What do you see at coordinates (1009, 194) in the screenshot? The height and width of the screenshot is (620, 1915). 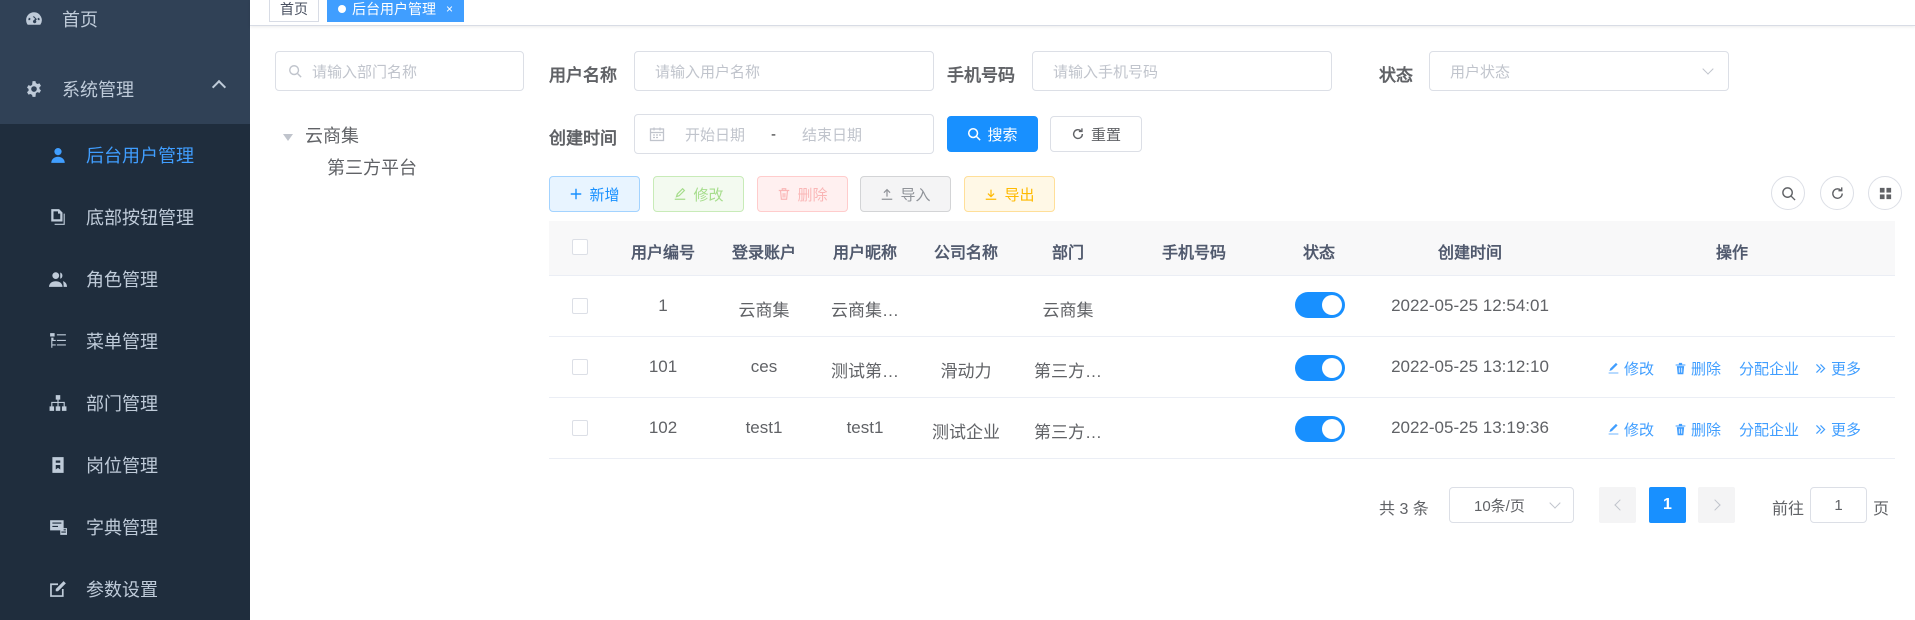 I see `export-button: 导出` at bounding box center [1009, 194].